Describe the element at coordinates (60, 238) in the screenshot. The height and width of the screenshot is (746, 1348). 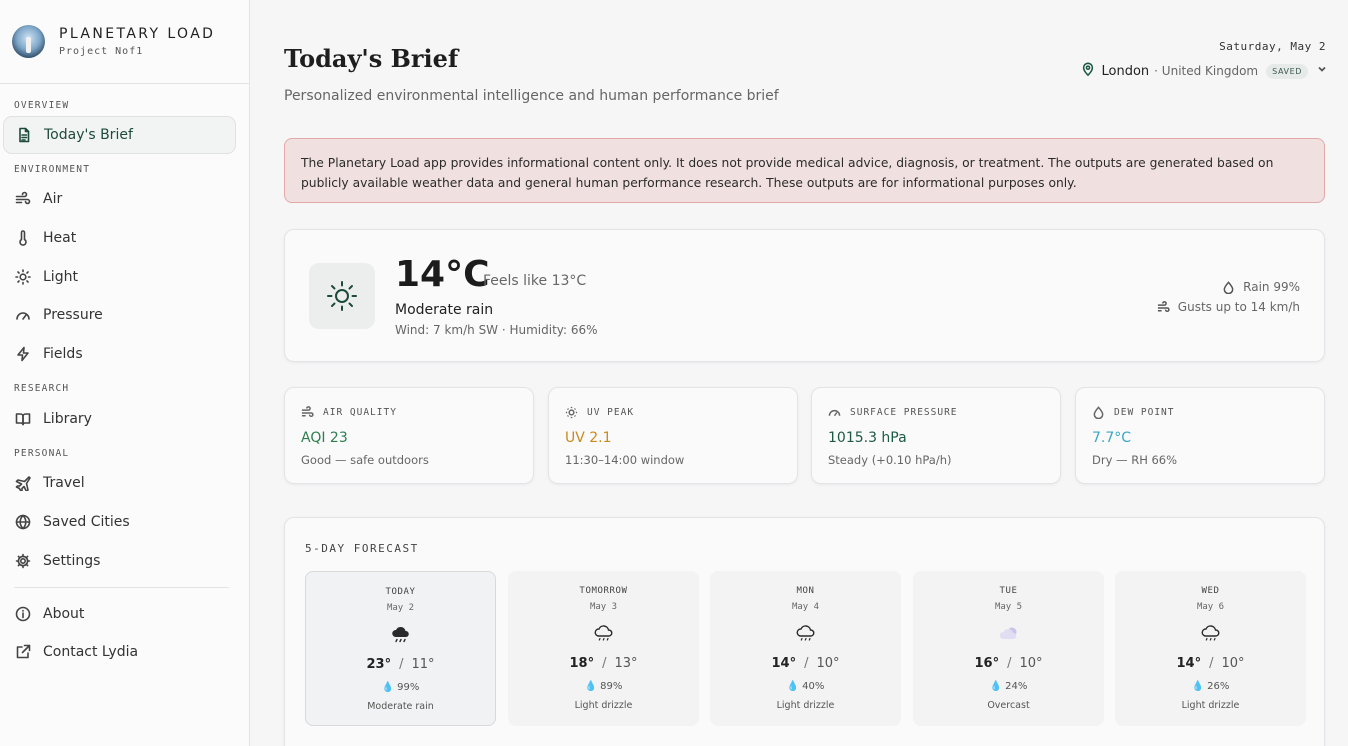
I see `sidebar-item-label: Heat` at that location.